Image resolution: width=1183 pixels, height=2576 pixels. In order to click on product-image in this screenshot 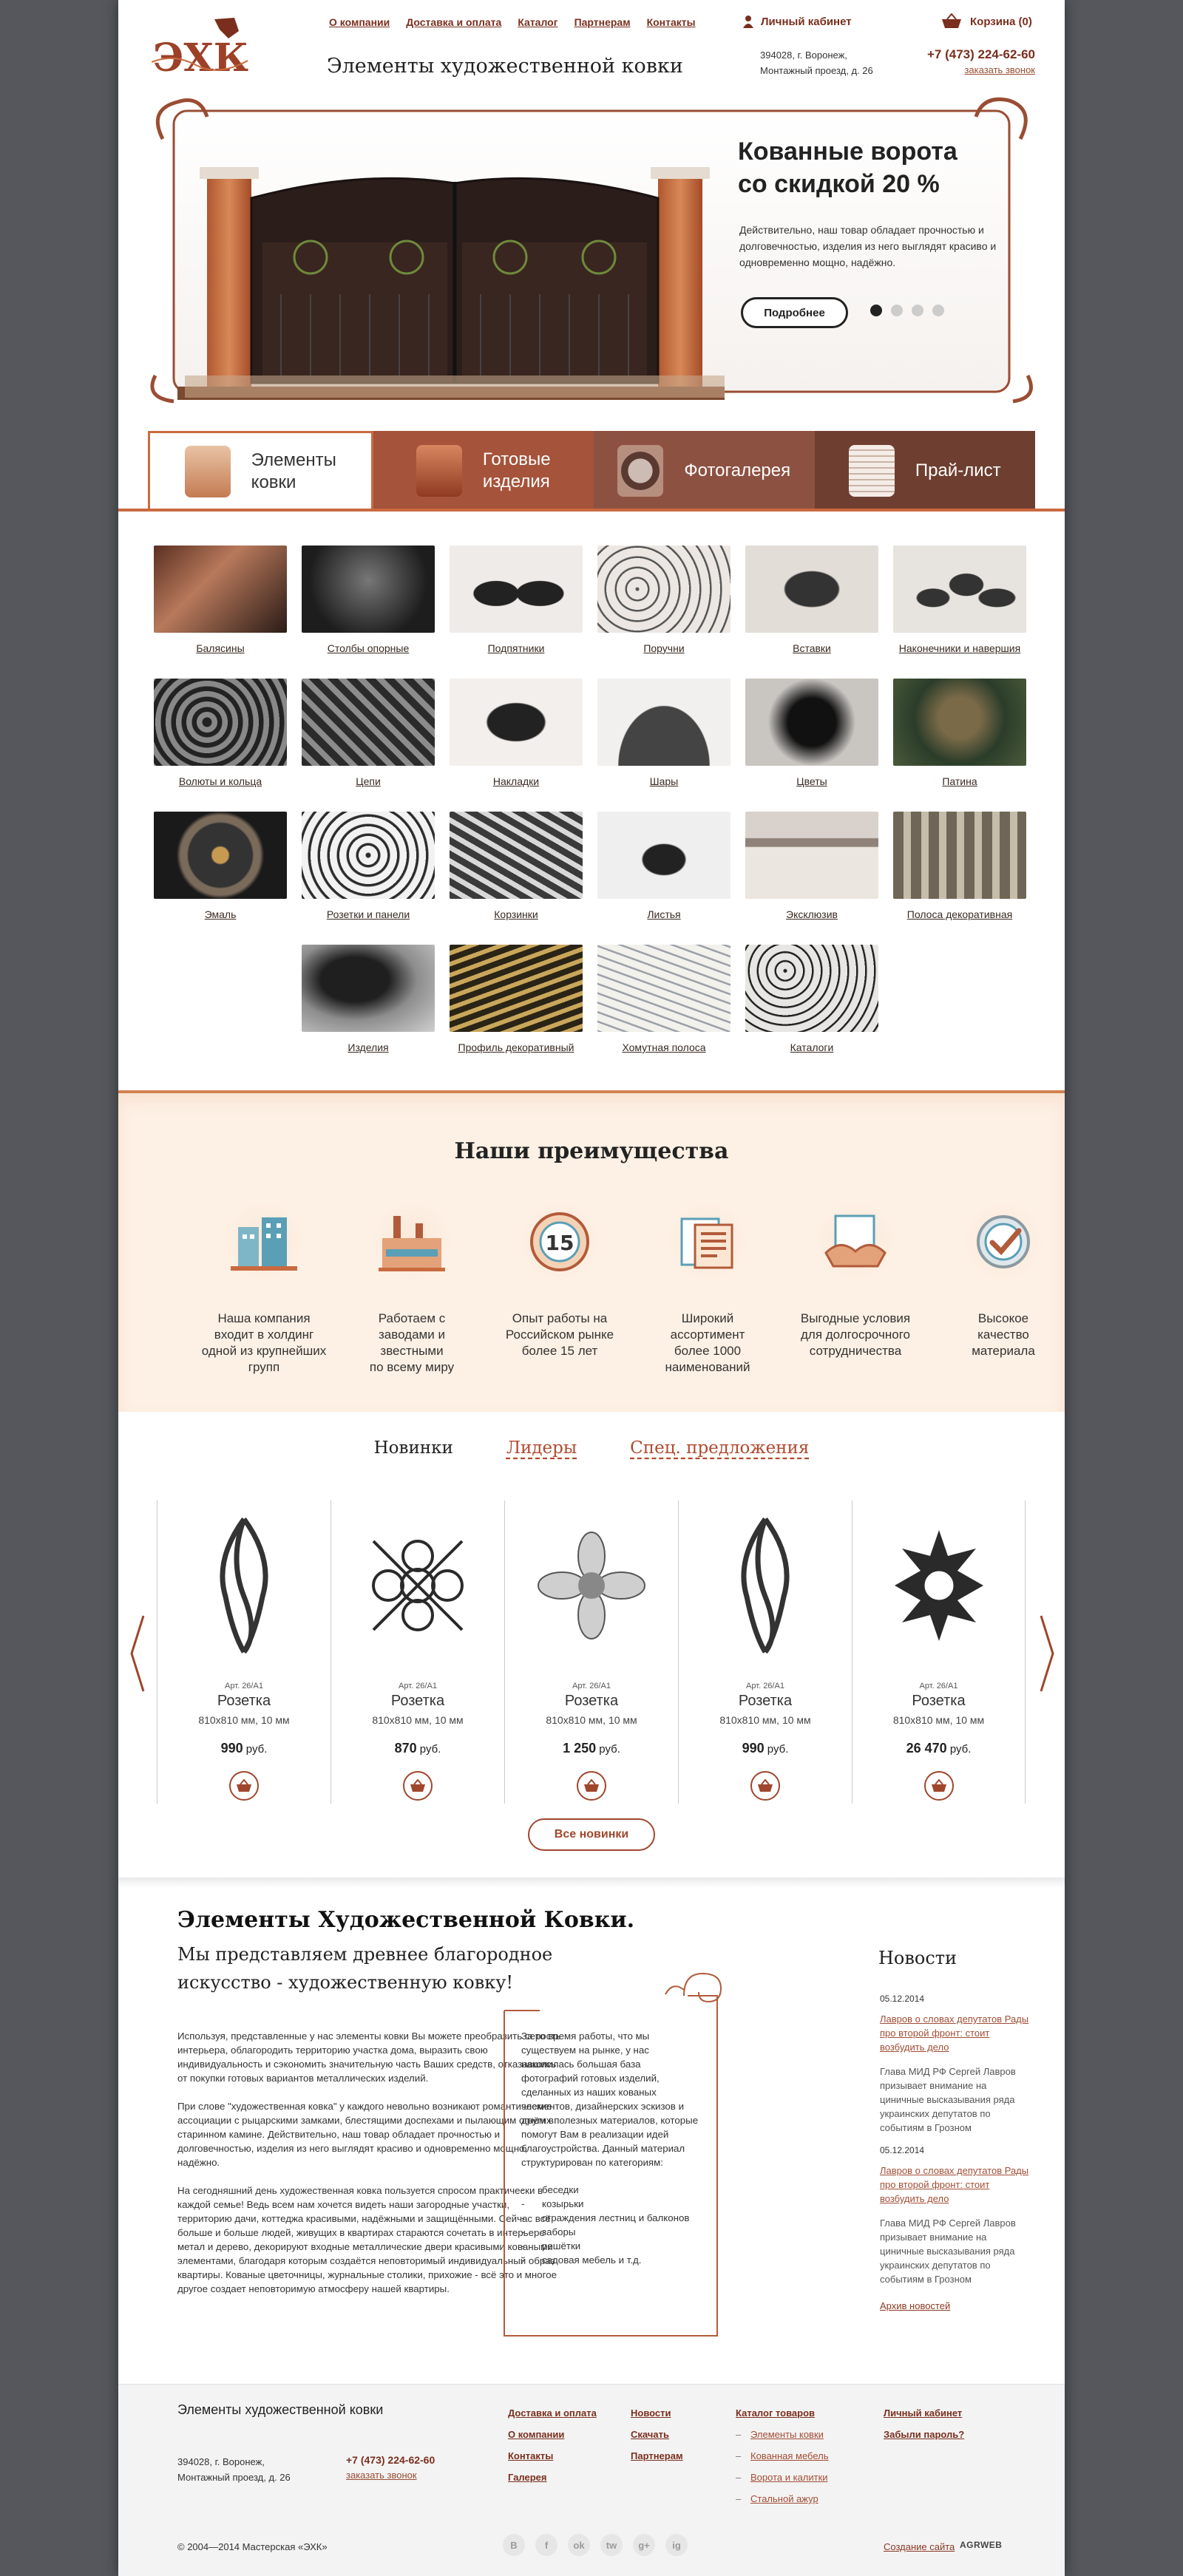, I will do `click(765, 1585)`.